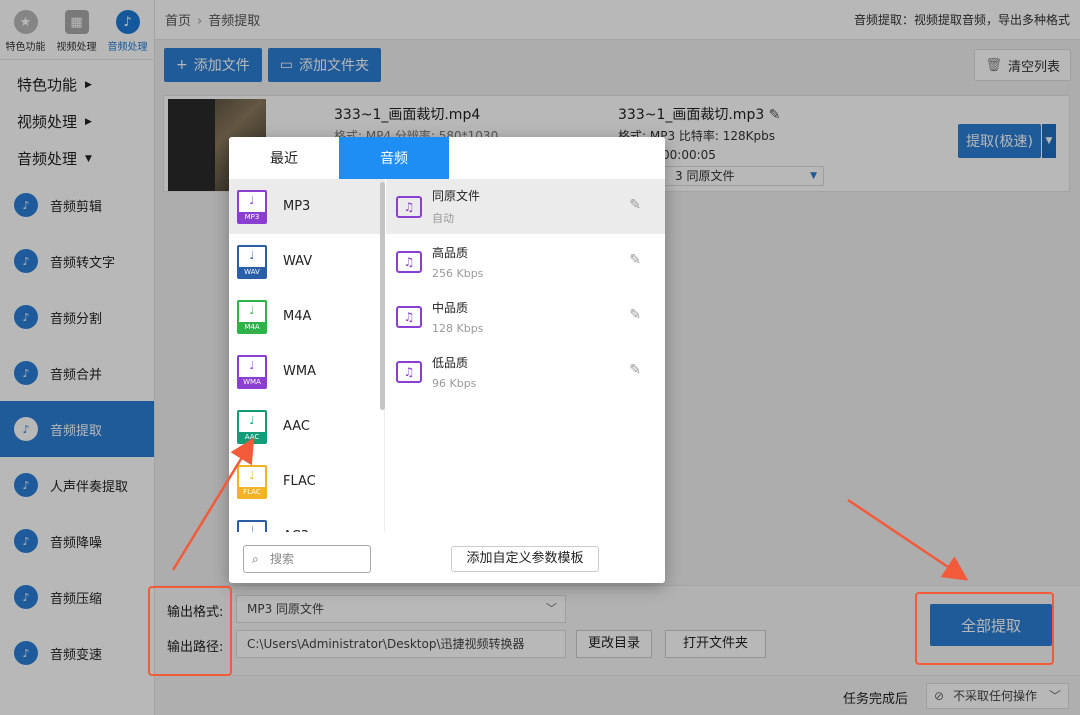  Describe the element at coordinates (252, 525) in the screenshot. I see `audio-file-icon: ♩` at that location.